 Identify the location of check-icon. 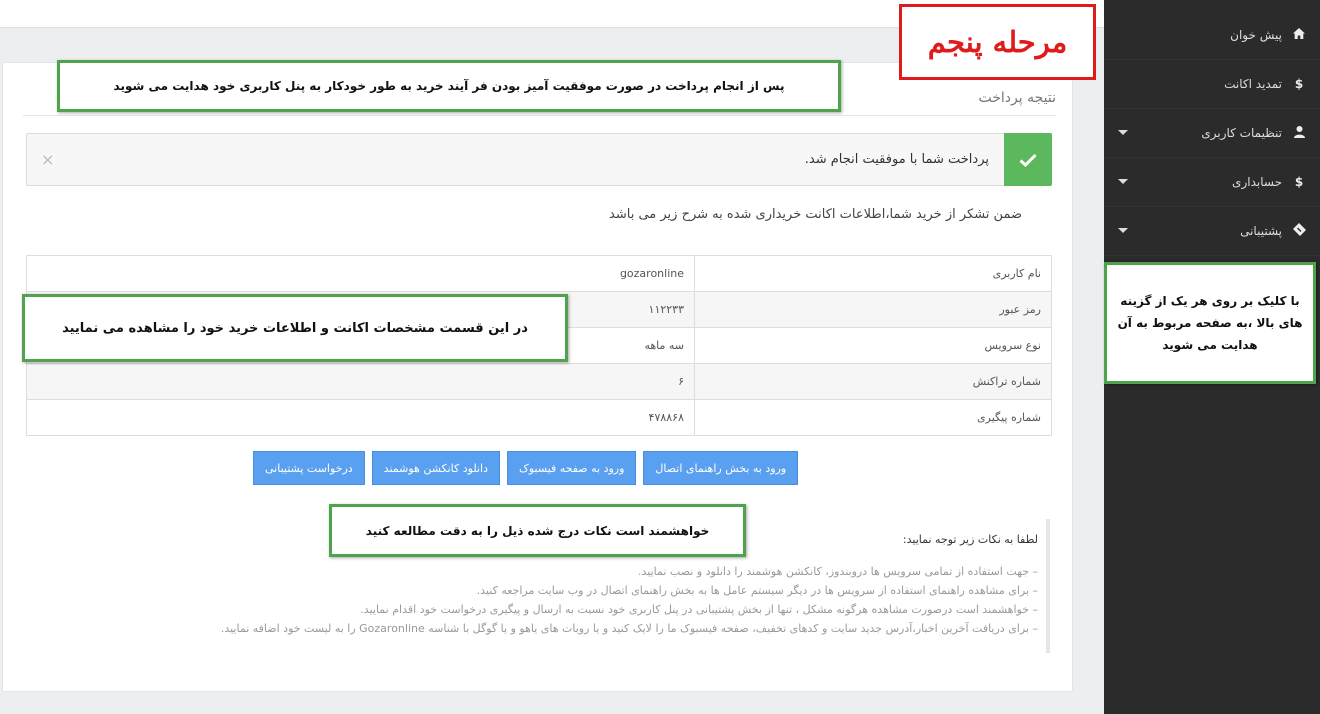
(1028, 159).